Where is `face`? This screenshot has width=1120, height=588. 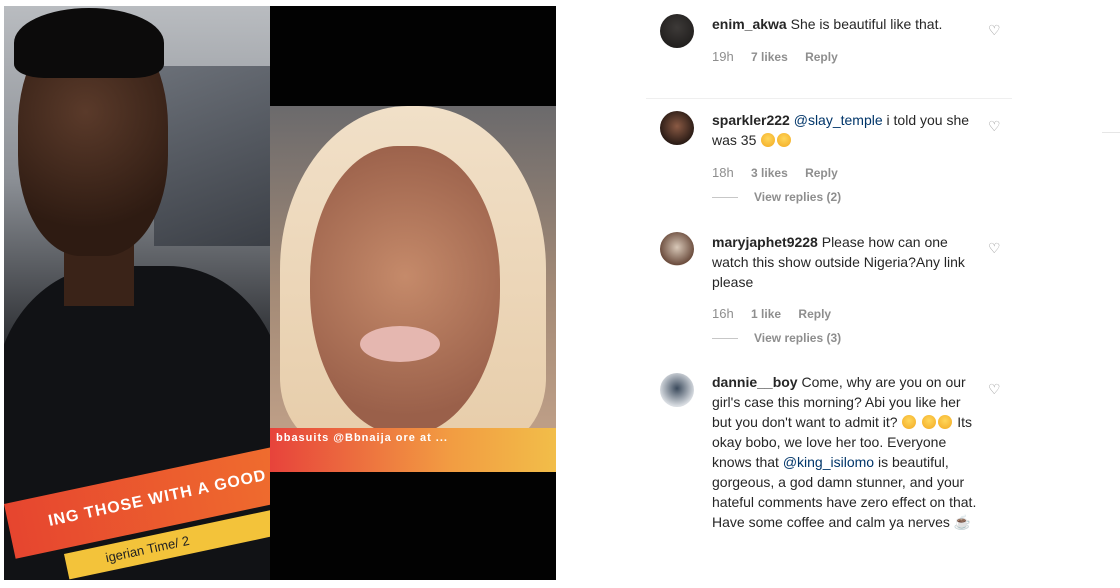
face is located at coordinates (405, 291).